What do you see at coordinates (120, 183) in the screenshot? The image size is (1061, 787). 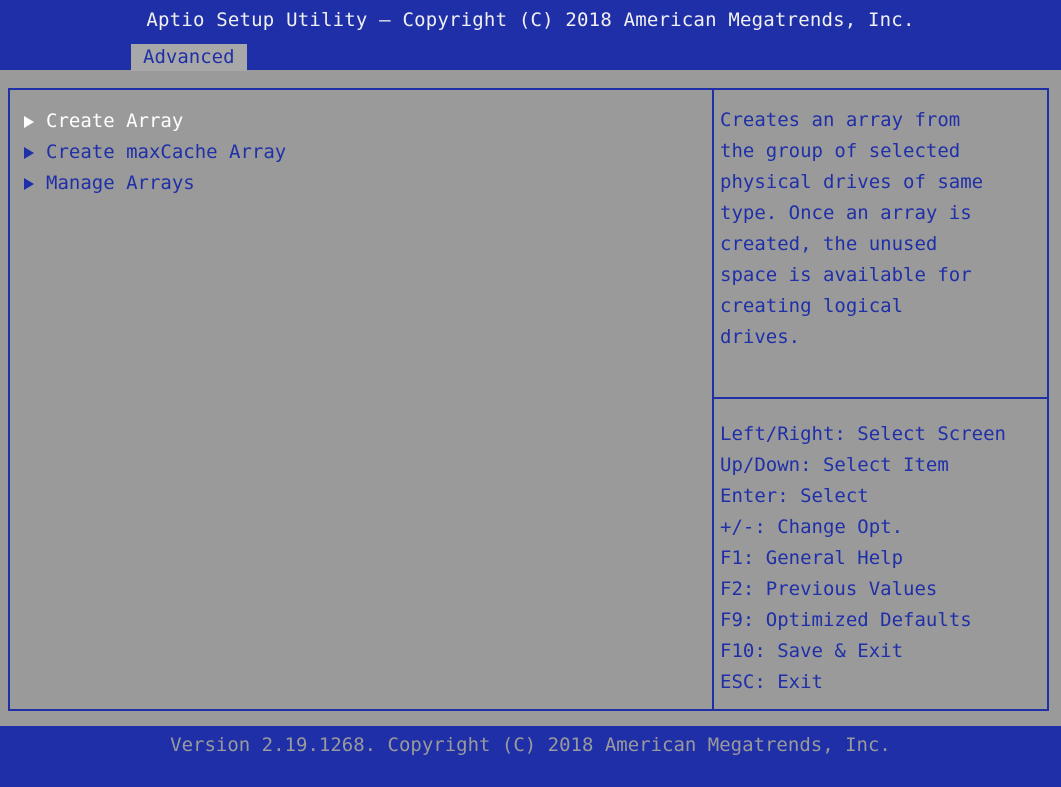 I see `menu-item-label: Manage Arrays` at bounding box center [120, 183].